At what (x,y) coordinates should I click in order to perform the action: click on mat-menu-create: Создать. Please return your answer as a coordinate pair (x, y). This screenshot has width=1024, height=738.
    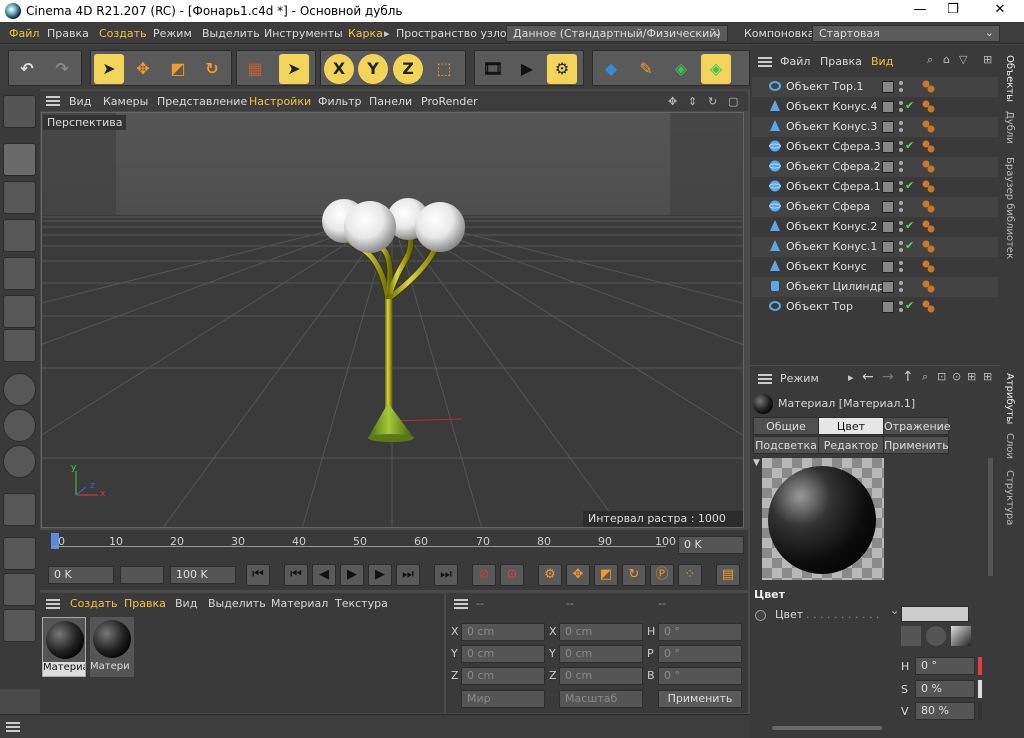
    Looking at the image, I should click on (94, 603).